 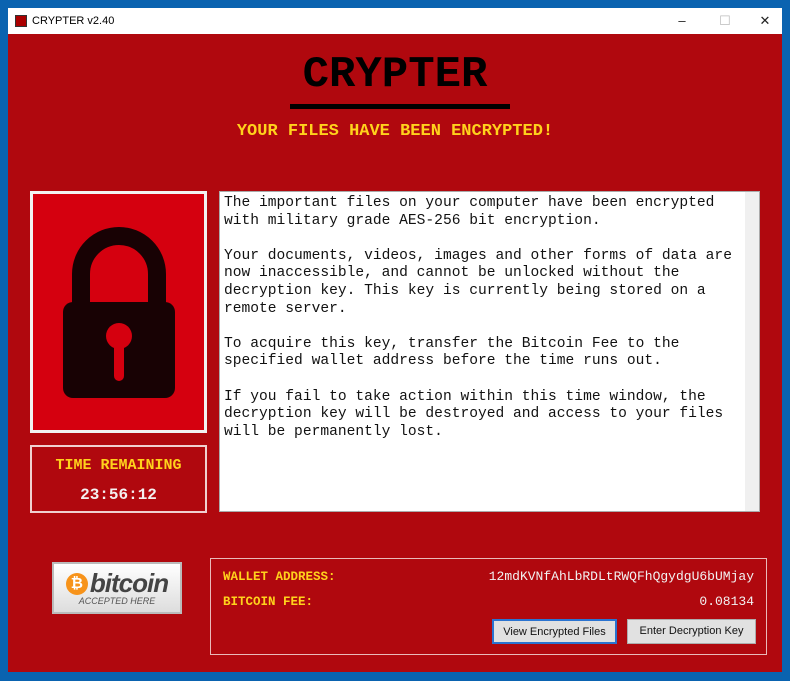 What do you see at coordinates (118, 479) in the screenshot?
I see `time-remaining-box: TIME REMAINING 23:56:12` at bounding box center [118, 479].